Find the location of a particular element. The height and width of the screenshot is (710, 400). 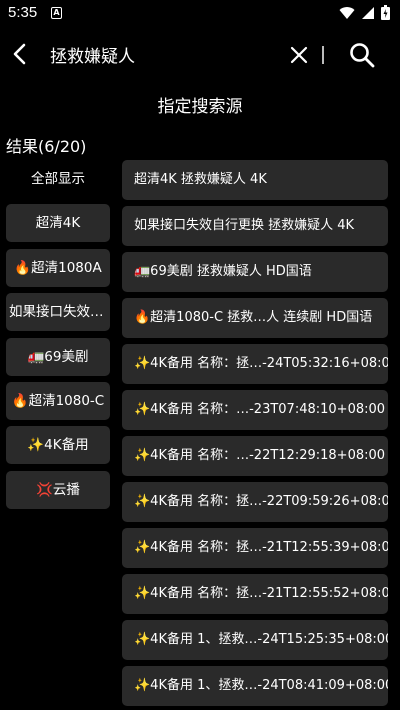

status-icons is located at coordinates (364, 12).